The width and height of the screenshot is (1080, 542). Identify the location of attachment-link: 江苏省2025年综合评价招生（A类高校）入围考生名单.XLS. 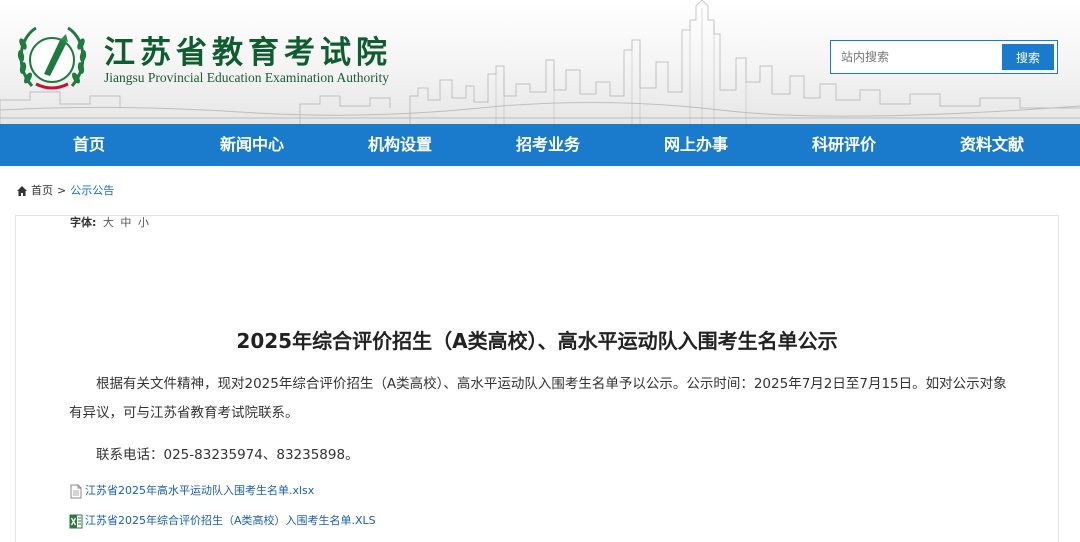
(222, 521).